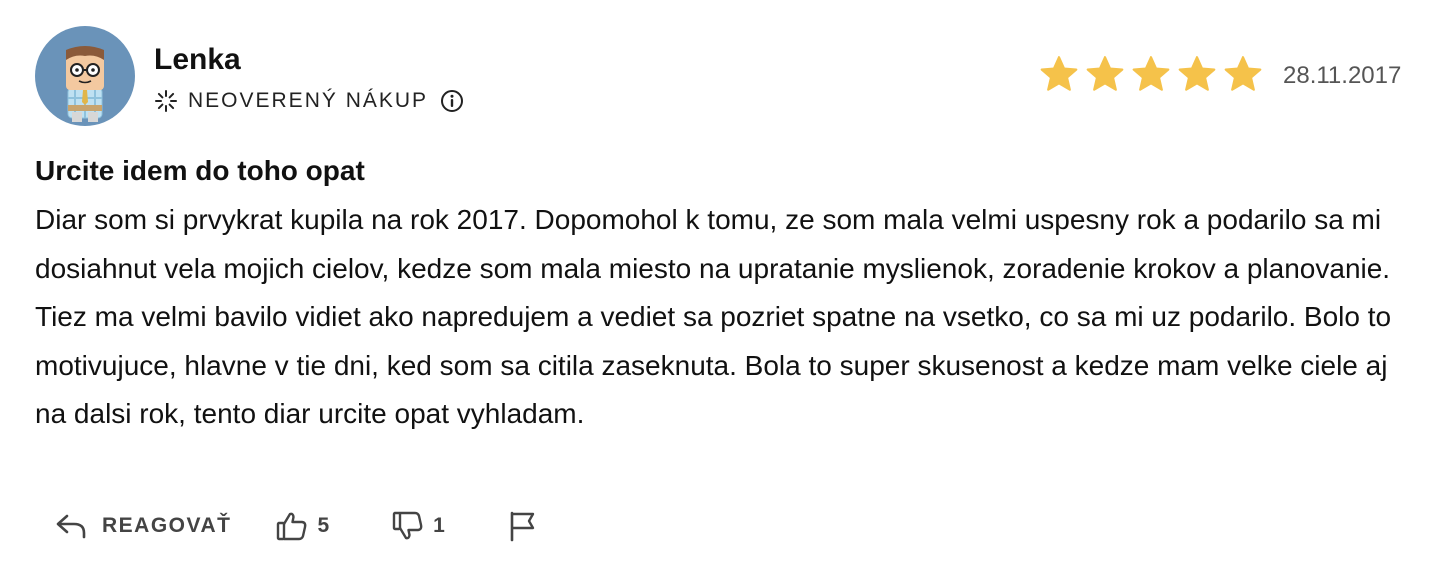 Image resolution: width=1440 pixels, height=572 pixels. I want to click on info-icon, so click(452, 101).